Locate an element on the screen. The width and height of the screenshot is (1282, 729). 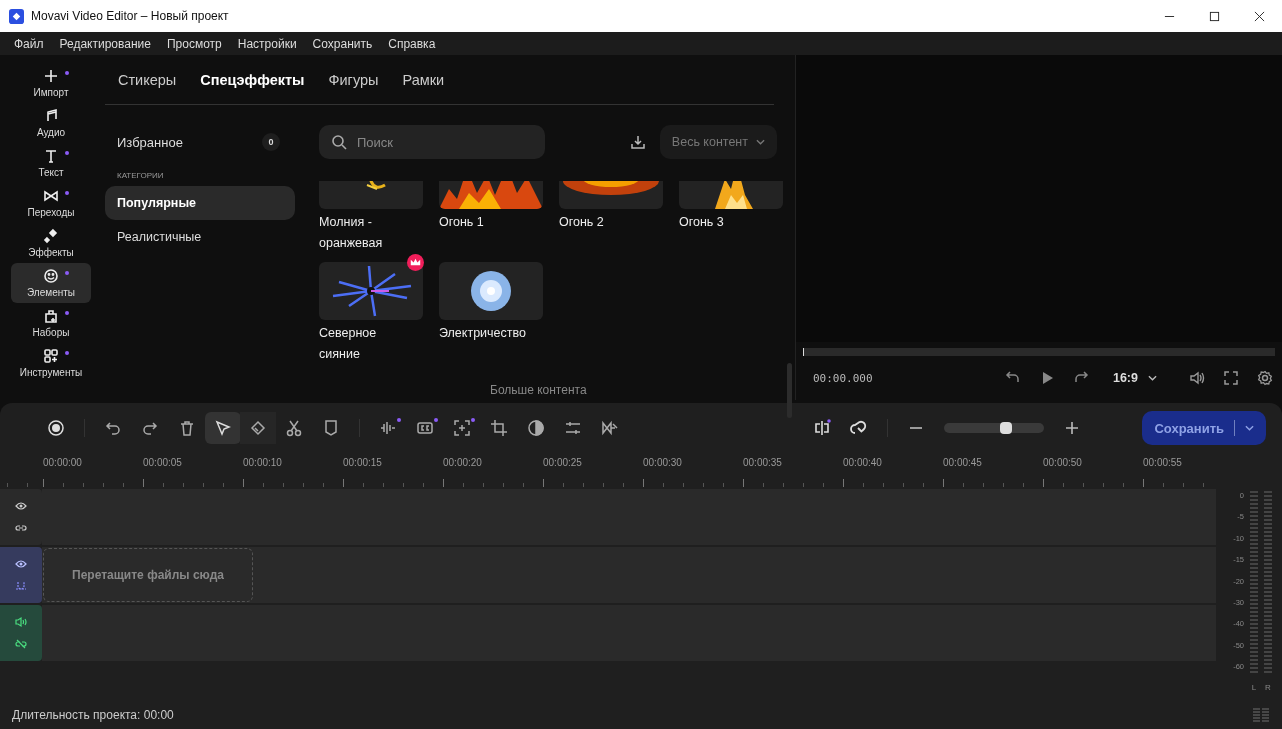
search-field: Поиск is located at coordinates (432, 142).